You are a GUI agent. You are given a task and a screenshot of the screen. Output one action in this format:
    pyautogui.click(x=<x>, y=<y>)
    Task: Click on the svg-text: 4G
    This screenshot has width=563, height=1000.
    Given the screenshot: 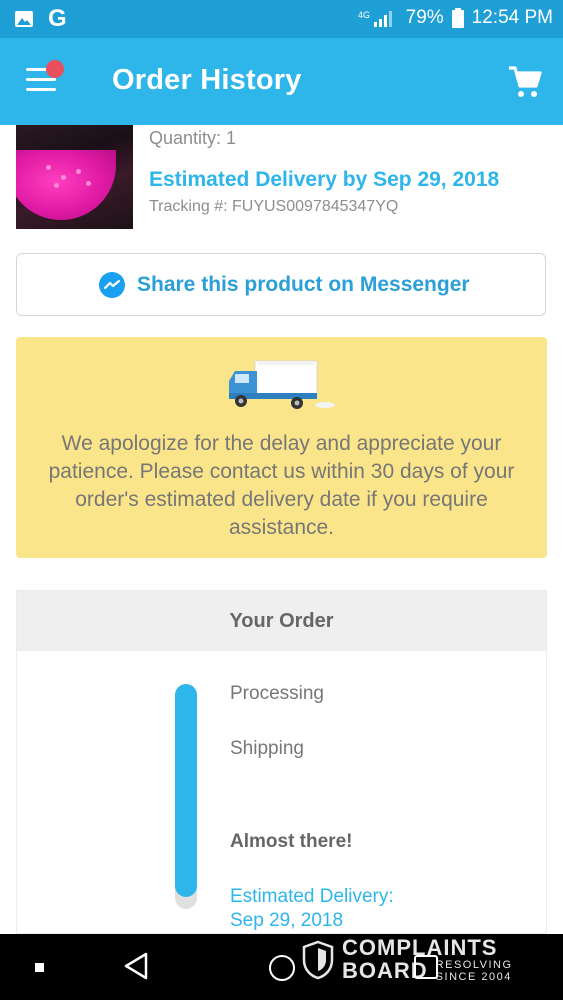 What is the action you would take?
    pyautogui.click(x=364, y=15)
    